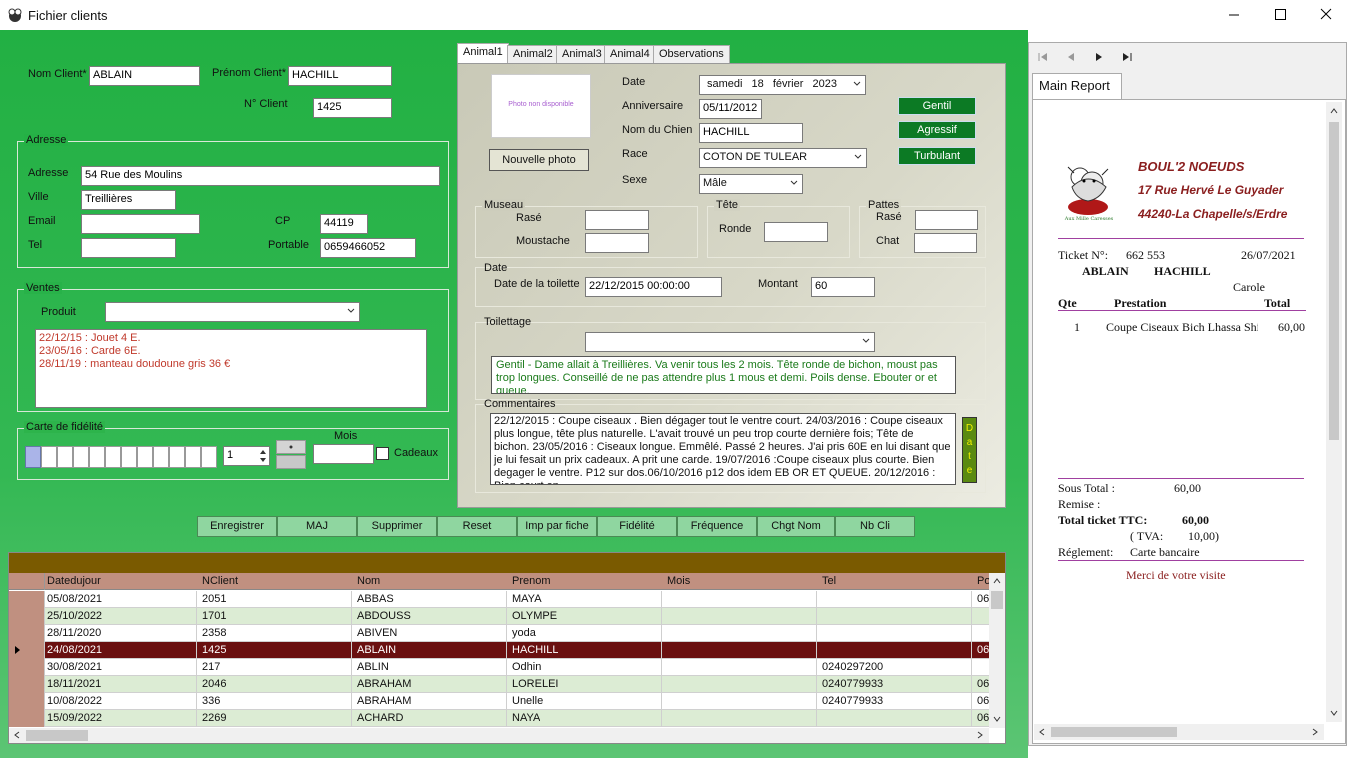 The image size is (1347, 758). Describe the element at coordinates (997, 581) in the screenshot. I see `scroll-up-icon` at that location.